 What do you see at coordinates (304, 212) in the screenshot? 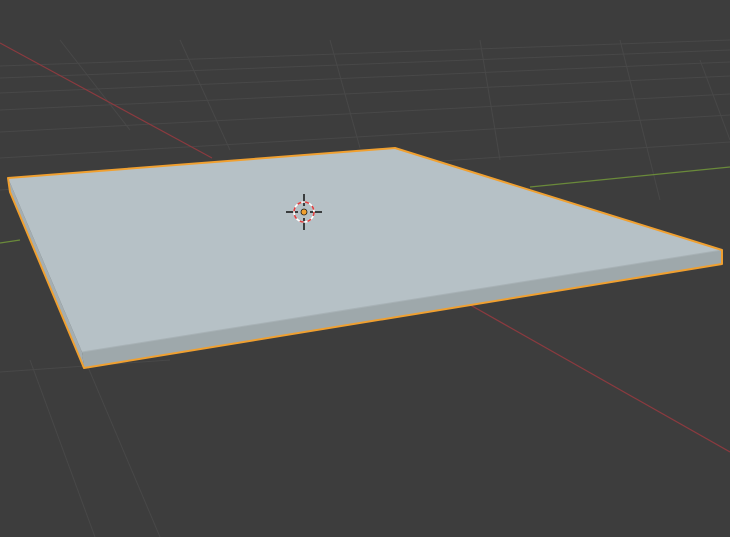
I see `object-origin-icon` at bounding box center [304, 212].